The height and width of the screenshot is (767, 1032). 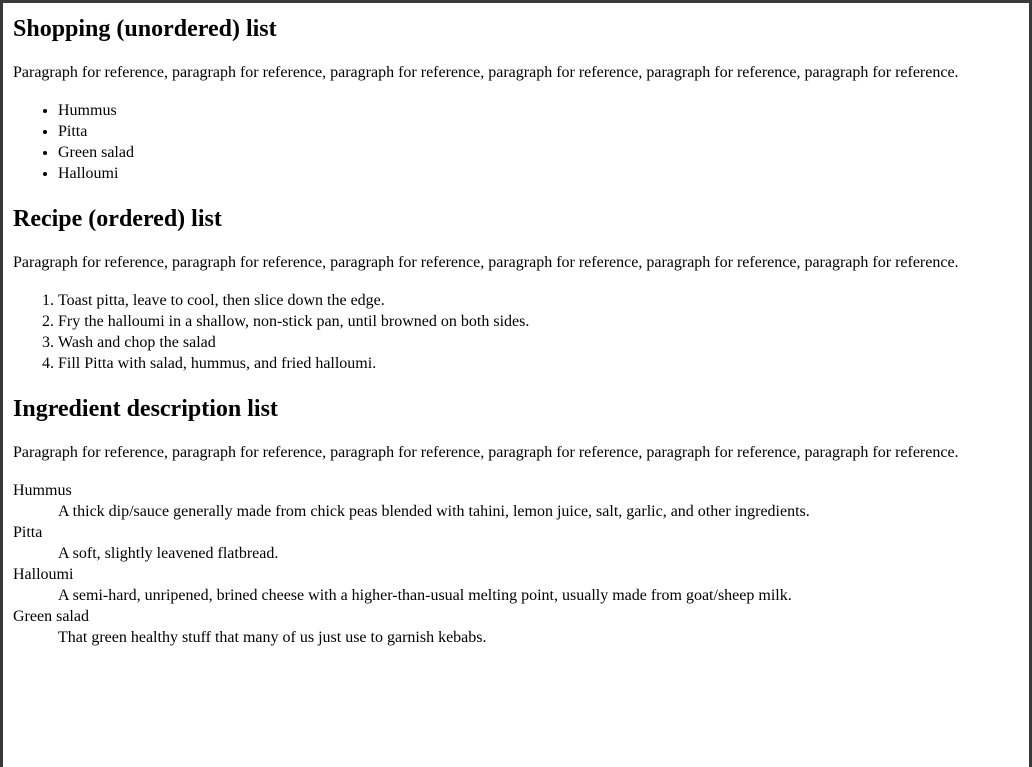 I want to click on list-item: Halloumi, so click(x=534, y=173).